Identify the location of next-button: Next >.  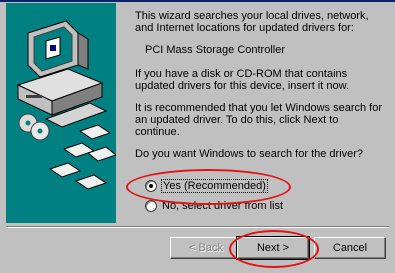
(273, 248).